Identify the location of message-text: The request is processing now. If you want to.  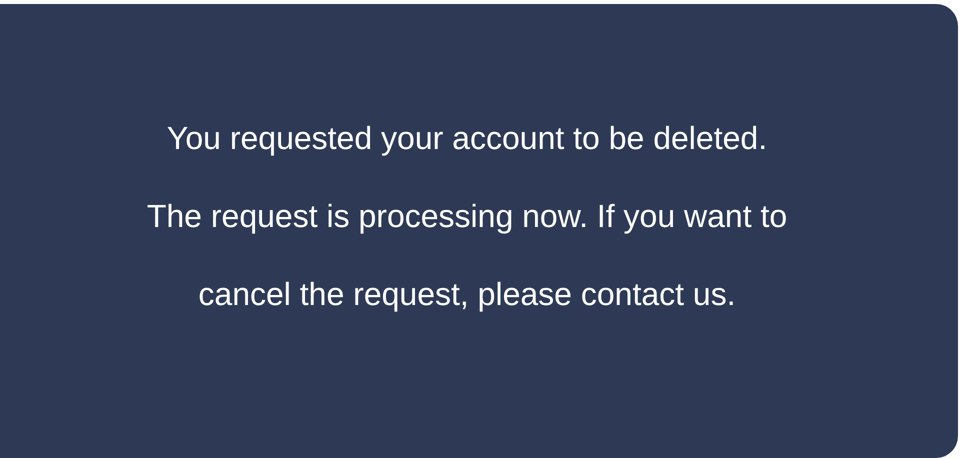
(467, 216).